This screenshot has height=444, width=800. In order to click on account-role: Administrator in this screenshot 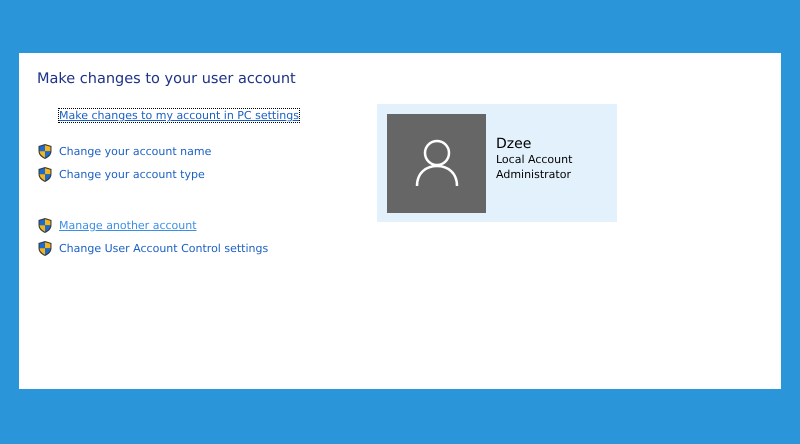, I will do `click(534, 174)`.